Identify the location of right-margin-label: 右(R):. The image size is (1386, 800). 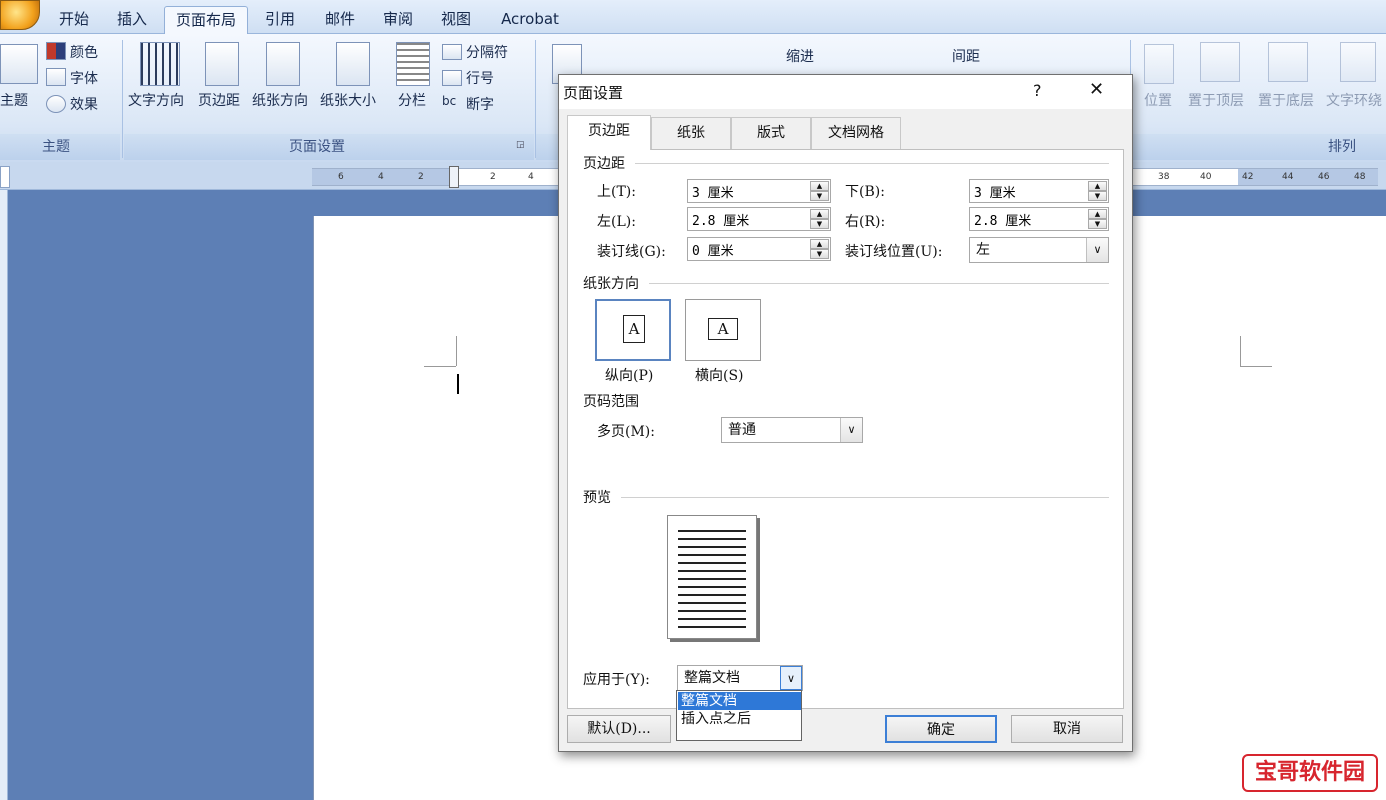
(865, 222).